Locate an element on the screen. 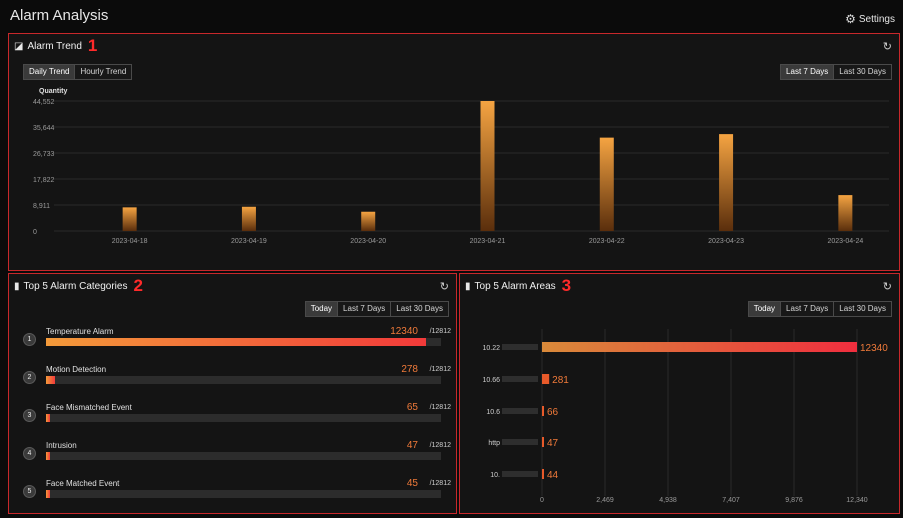  trend-range-tabs: Last 7 Days Last 30 Days is located at coordinates (836, 72).